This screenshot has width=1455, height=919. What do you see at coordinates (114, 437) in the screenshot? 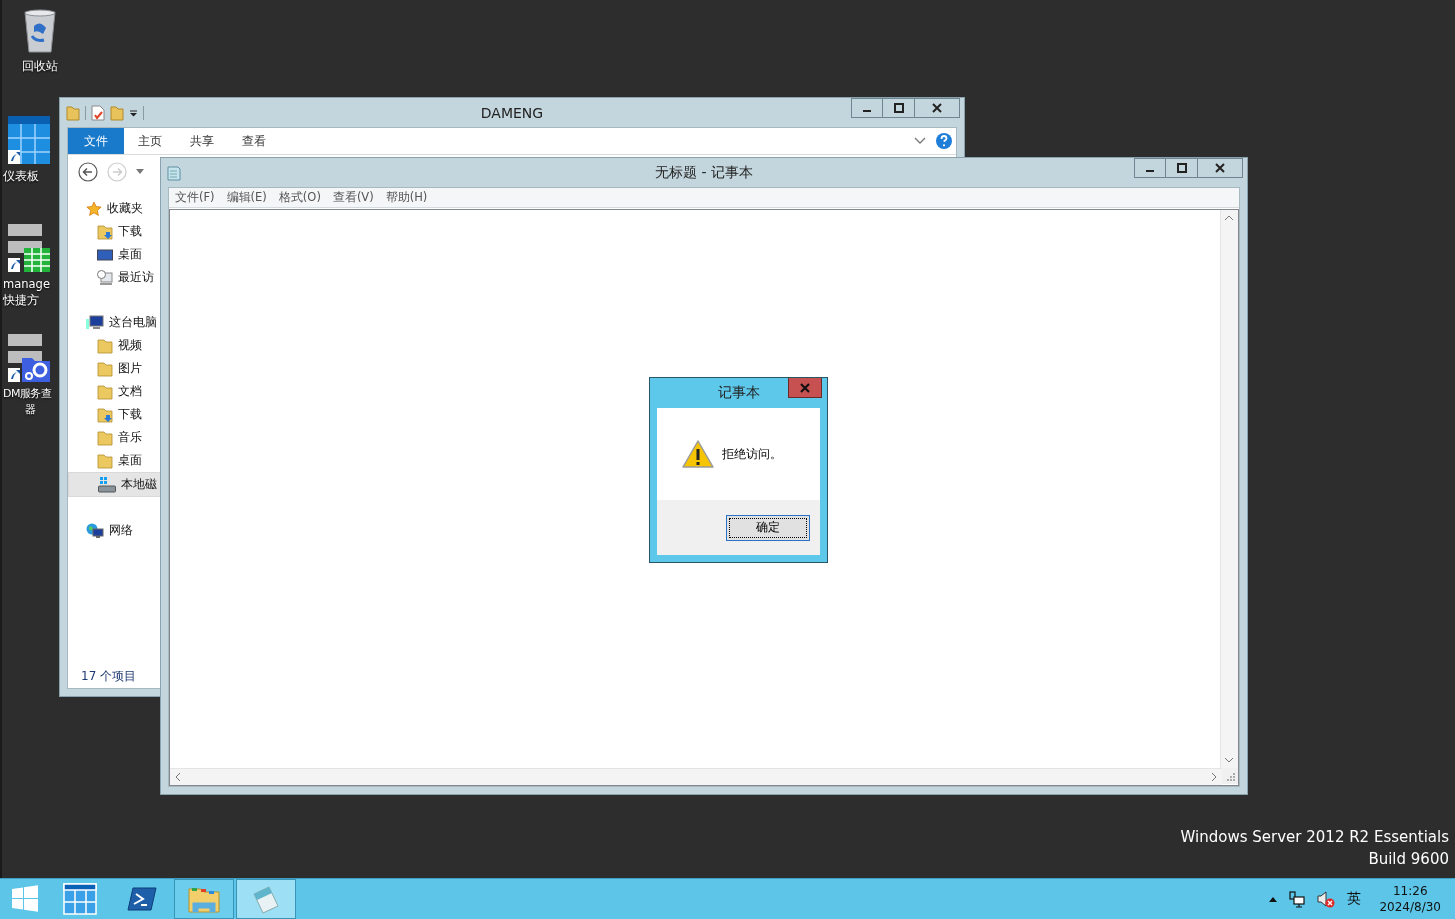
I see `nav-item: 音乐` at bounding box center [114, 437].